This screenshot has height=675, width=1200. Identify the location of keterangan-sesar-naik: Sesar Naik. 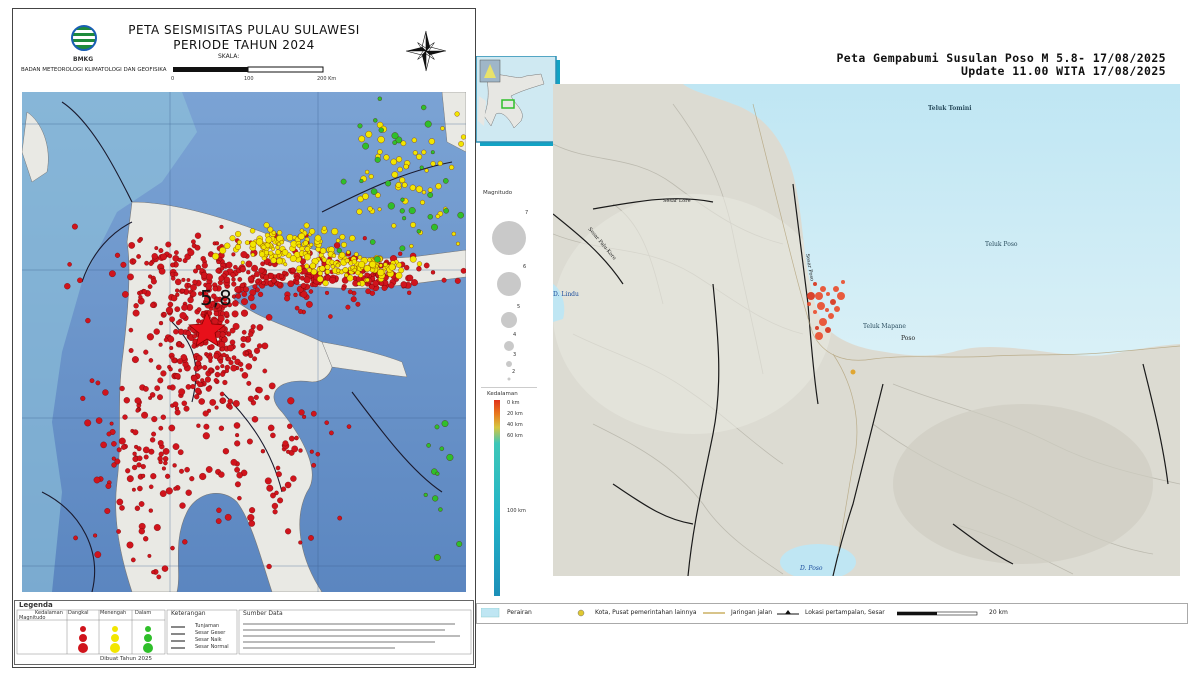
(208, 640).